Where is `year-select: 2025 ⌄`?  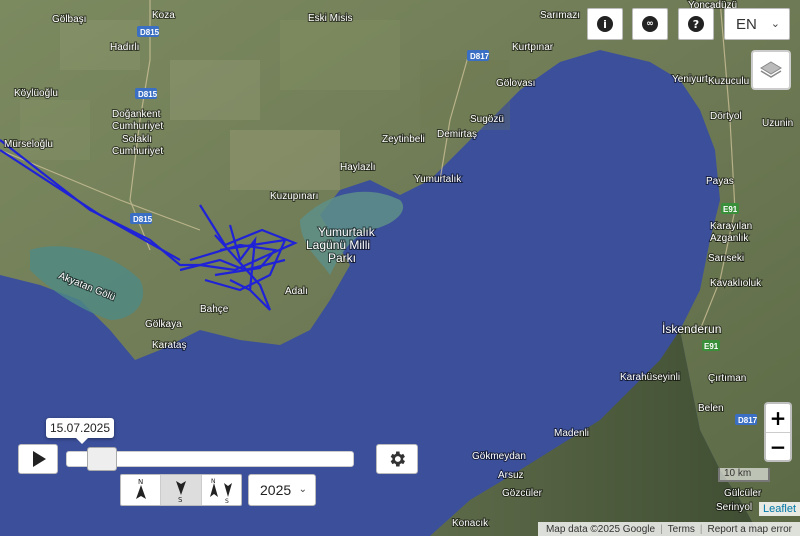 year-select: 2025 ⌄ is located at coordinates (282, 490).